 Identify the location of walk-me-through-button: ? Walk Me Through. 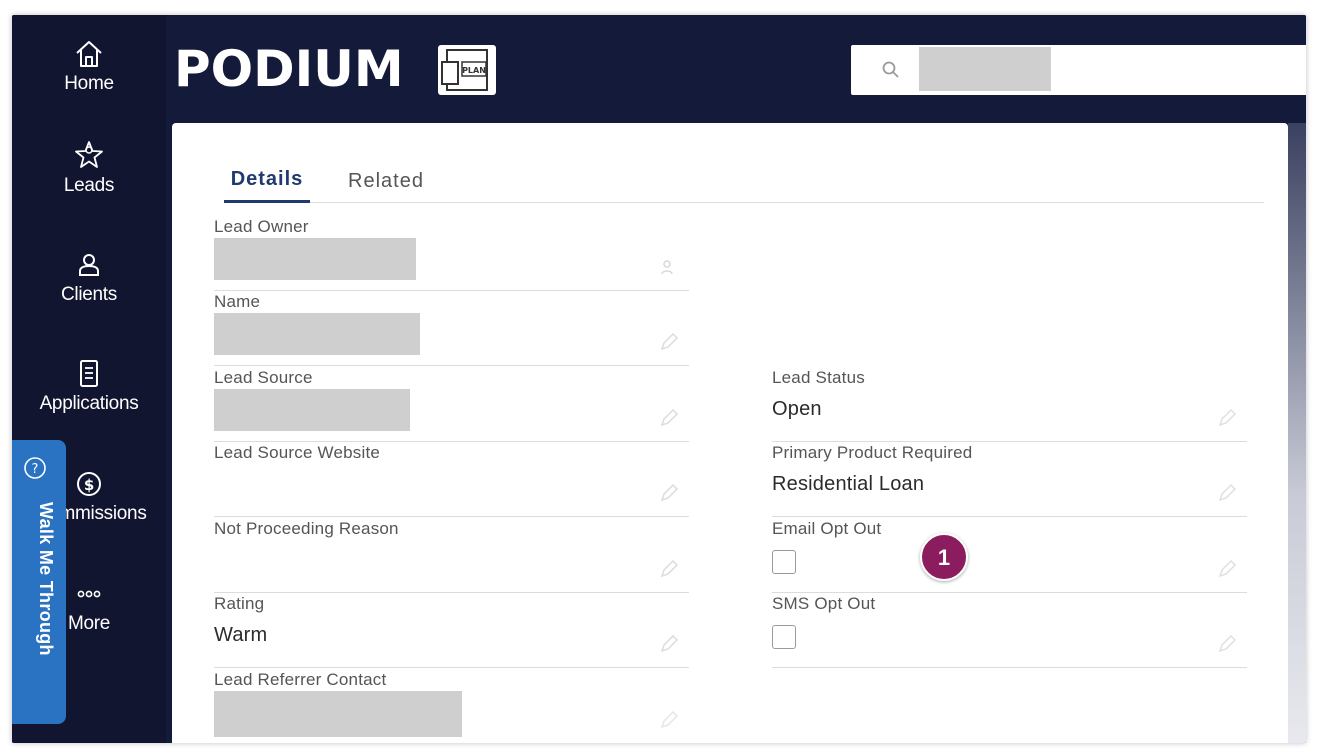
(39, 582).